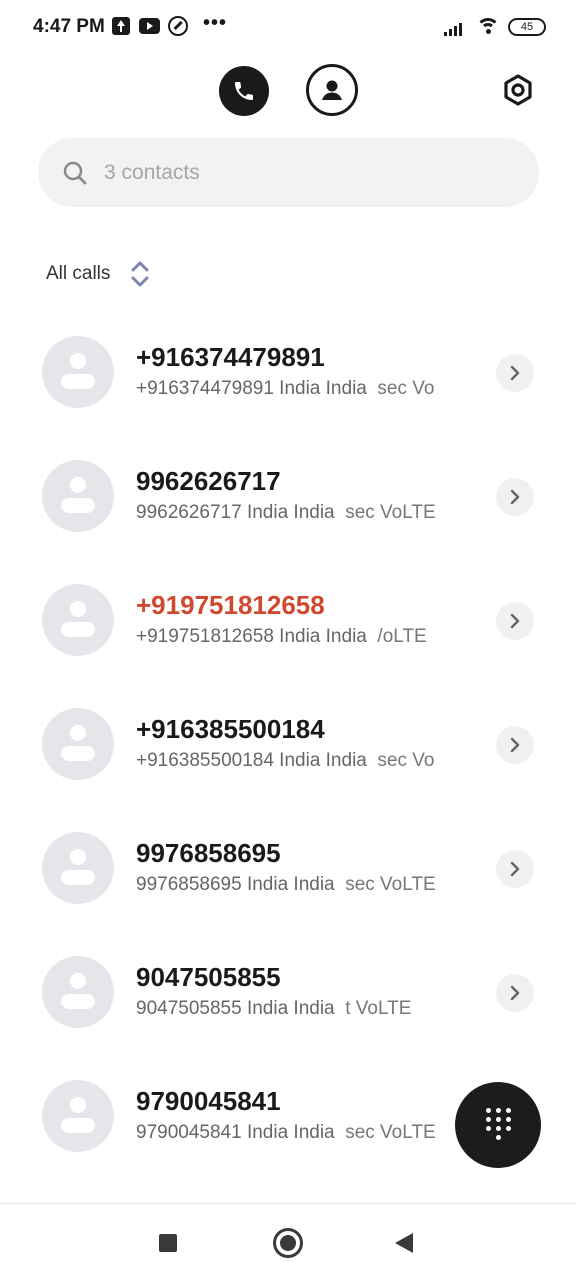  Describe the element at coordinates (404, 1243) in the screenshot. I see `back-button` at that location.